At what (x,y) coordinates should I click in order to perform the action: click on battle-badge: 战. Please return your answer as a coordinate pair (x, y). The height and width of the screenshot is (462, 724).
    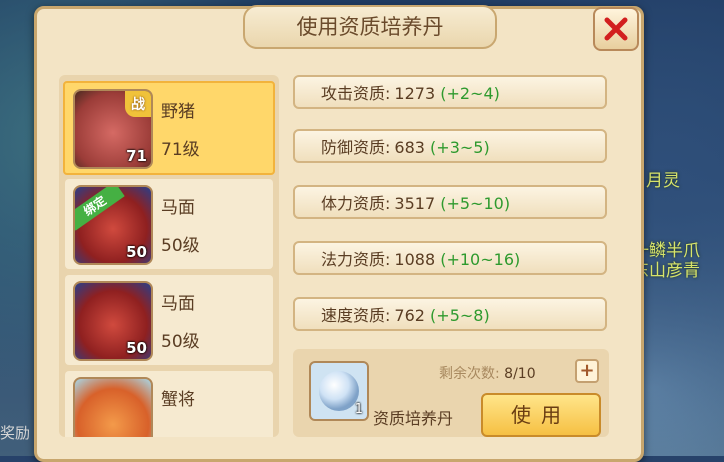
    Looking at the image, I should click on (138, 104).